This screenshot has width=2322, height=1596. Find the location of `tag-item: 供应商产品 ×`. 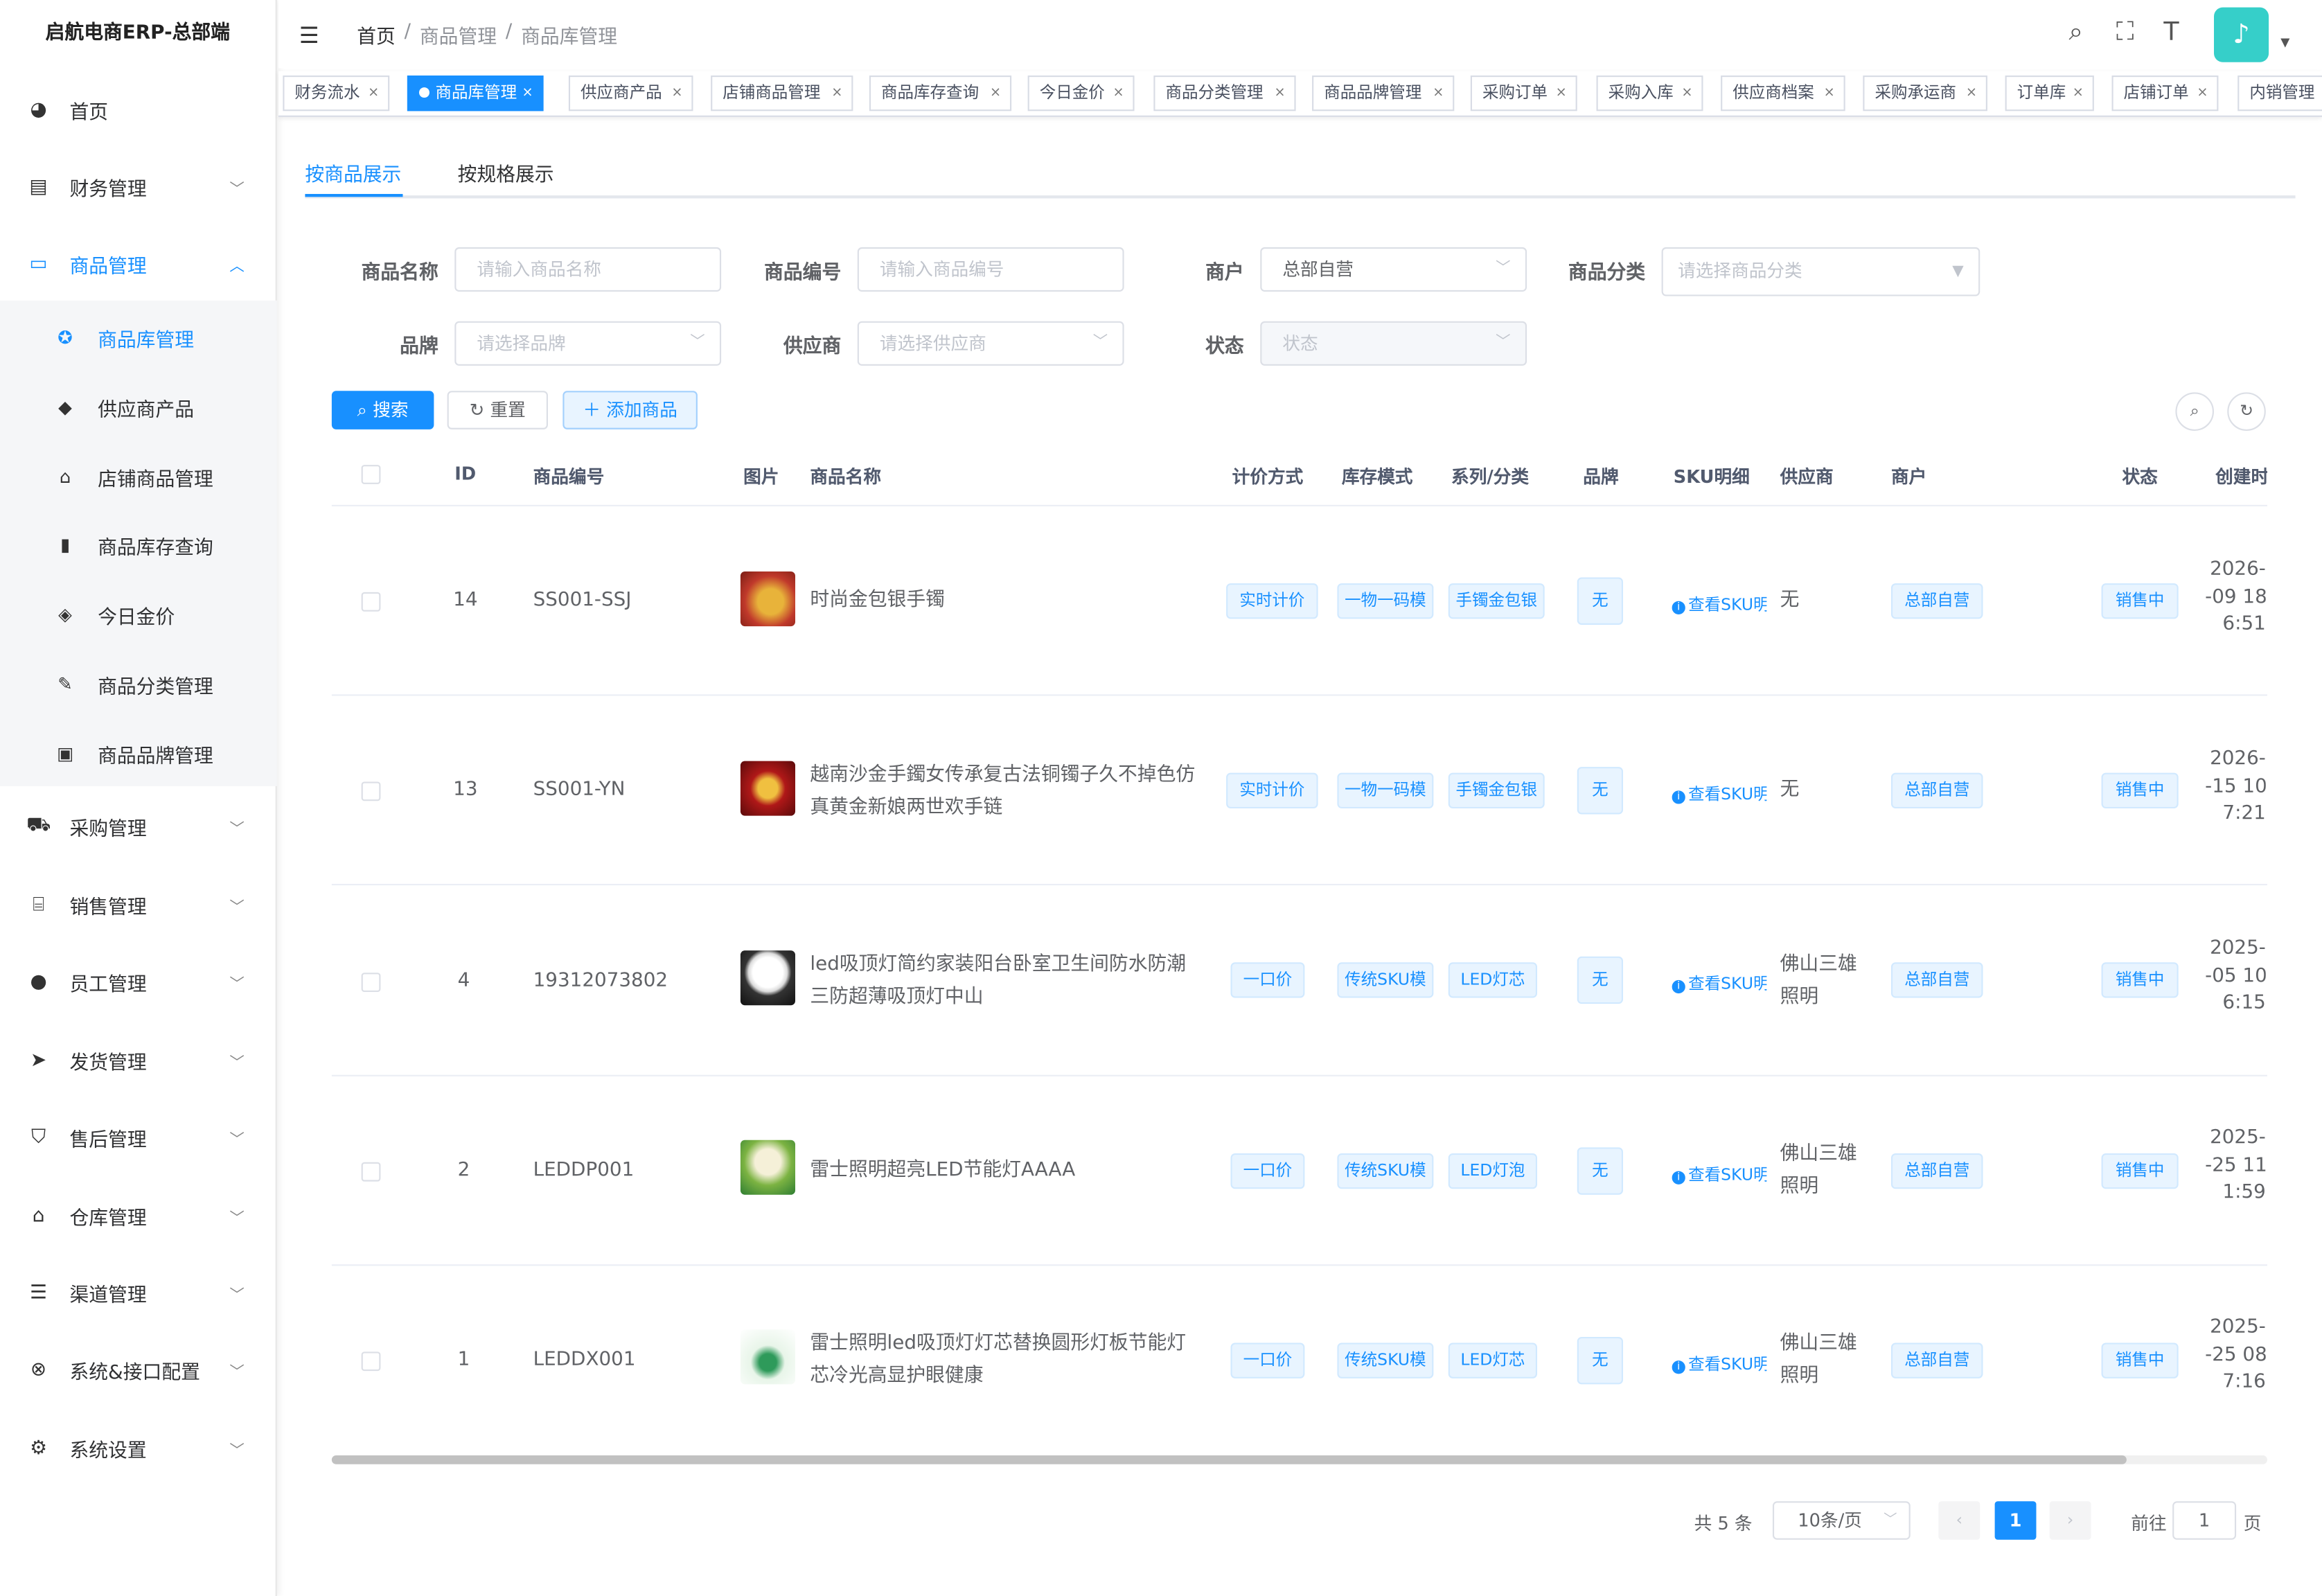

tag-item: 供应商产品 × is located at coordinates (630, 94).